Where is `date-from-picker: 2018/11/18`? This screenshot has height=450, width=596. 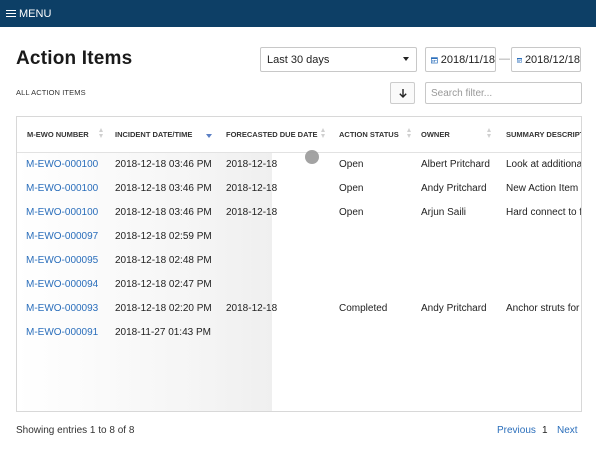
date-from-picker: 2018/11/18 is located at coordinates (460, 59).